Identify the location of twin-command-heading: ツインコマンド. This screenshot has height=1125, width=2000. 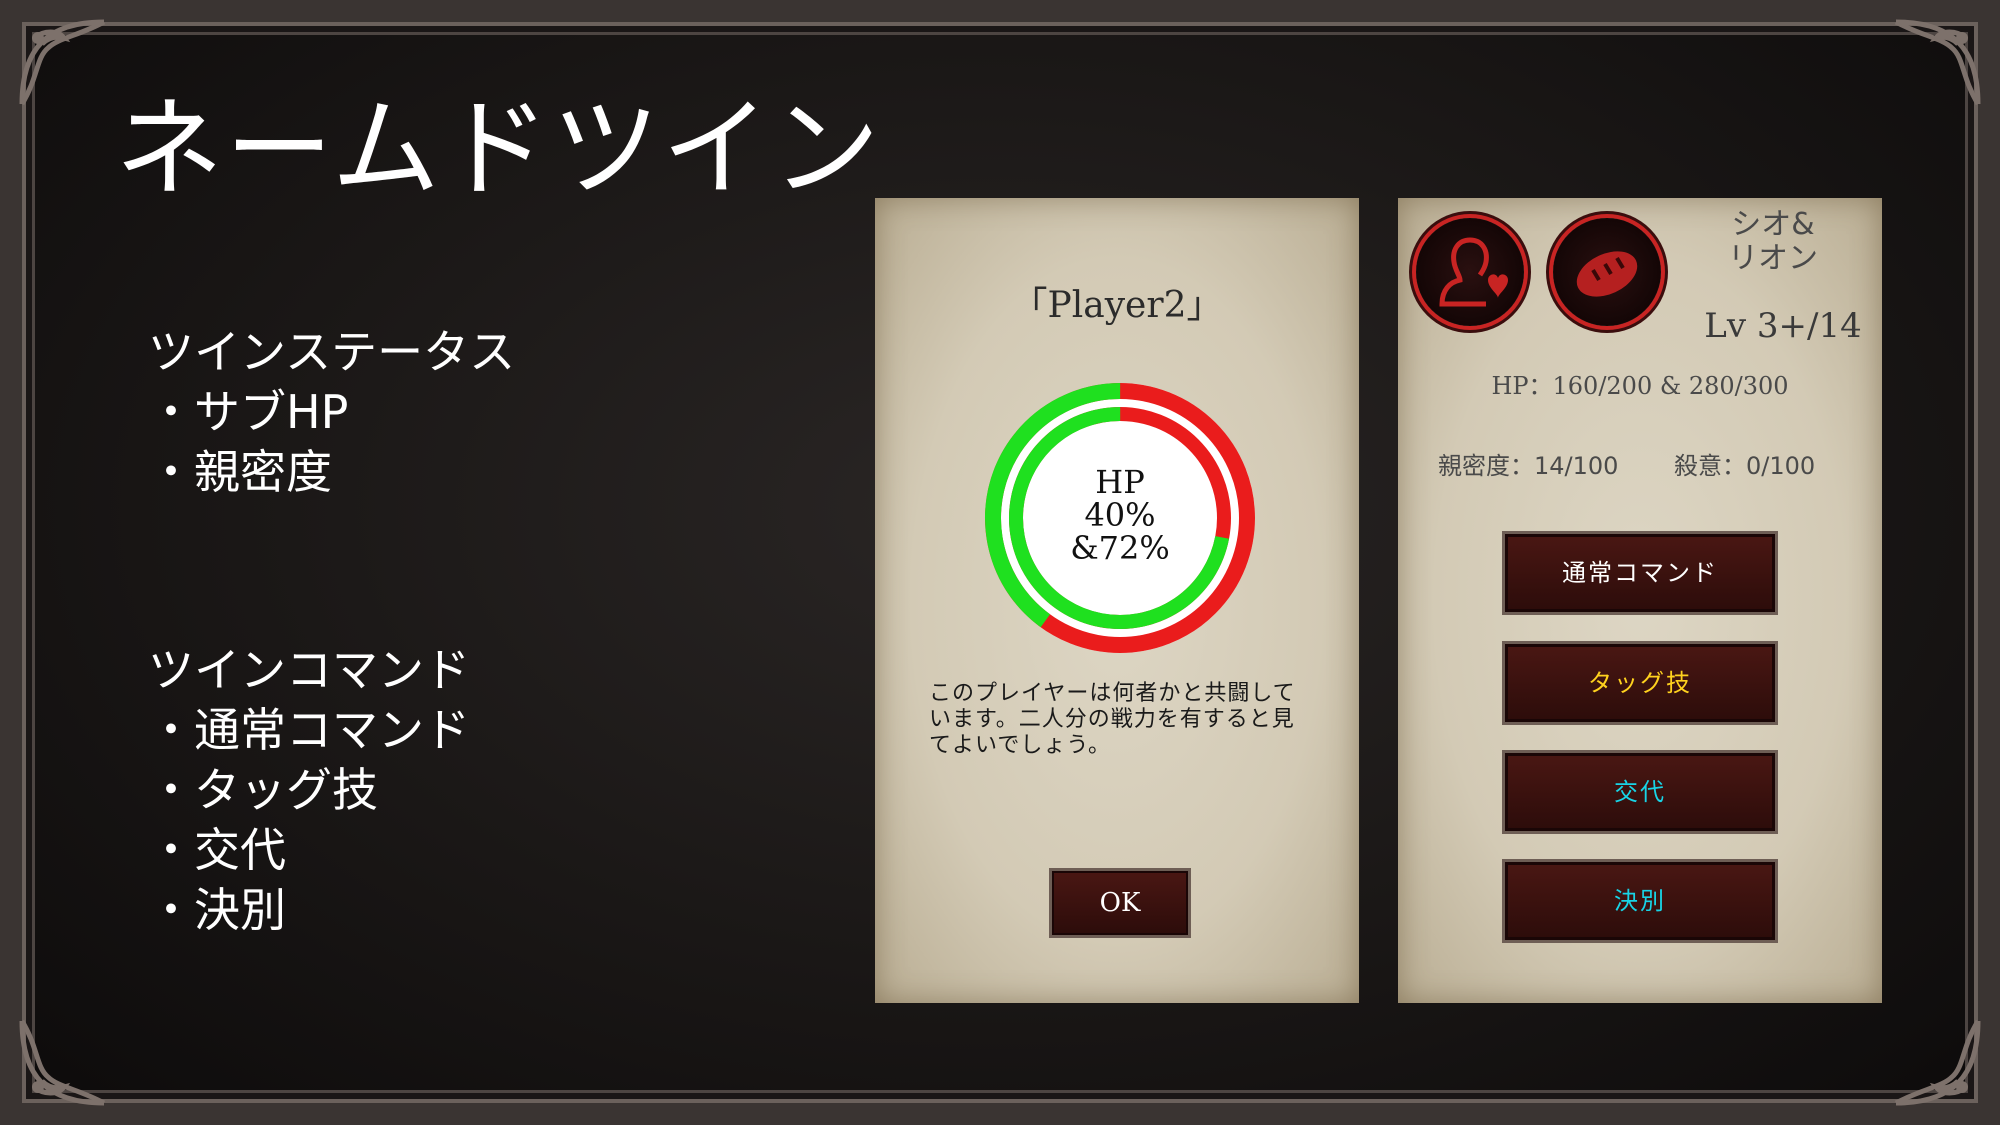
(309, 670).